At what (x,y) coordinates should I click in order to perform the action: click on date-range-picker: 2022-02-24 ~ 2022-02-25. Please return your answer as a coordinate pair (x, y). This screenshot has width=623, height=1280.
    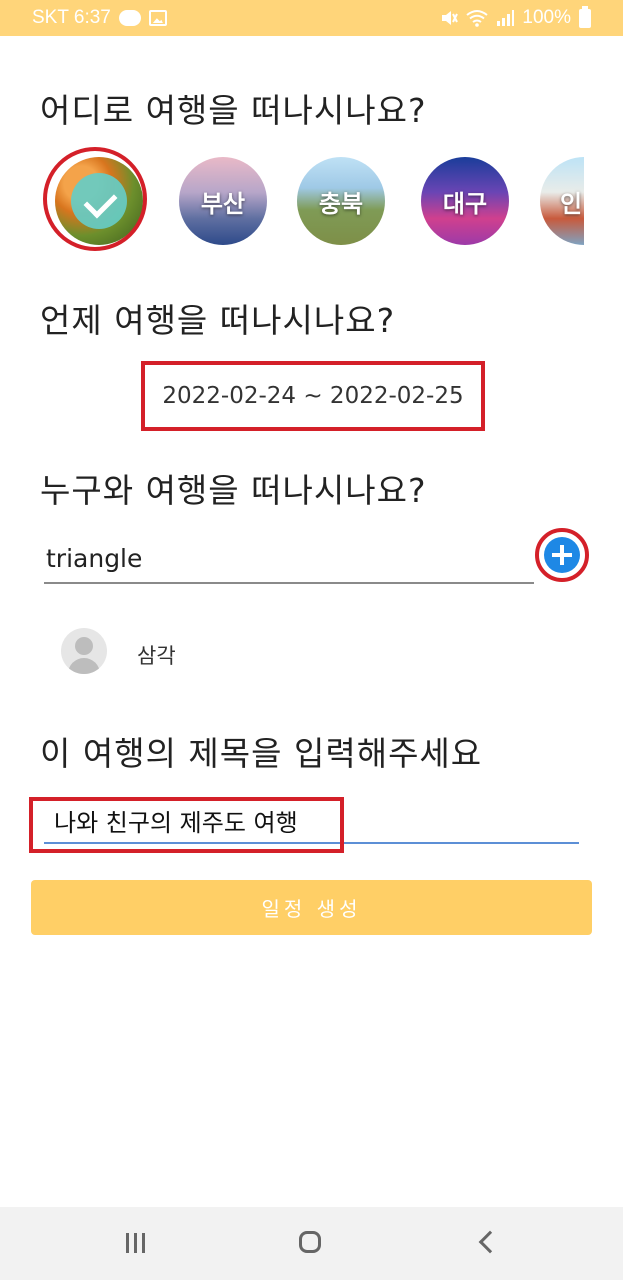
    Looking at the image, I should click on (313, 396).